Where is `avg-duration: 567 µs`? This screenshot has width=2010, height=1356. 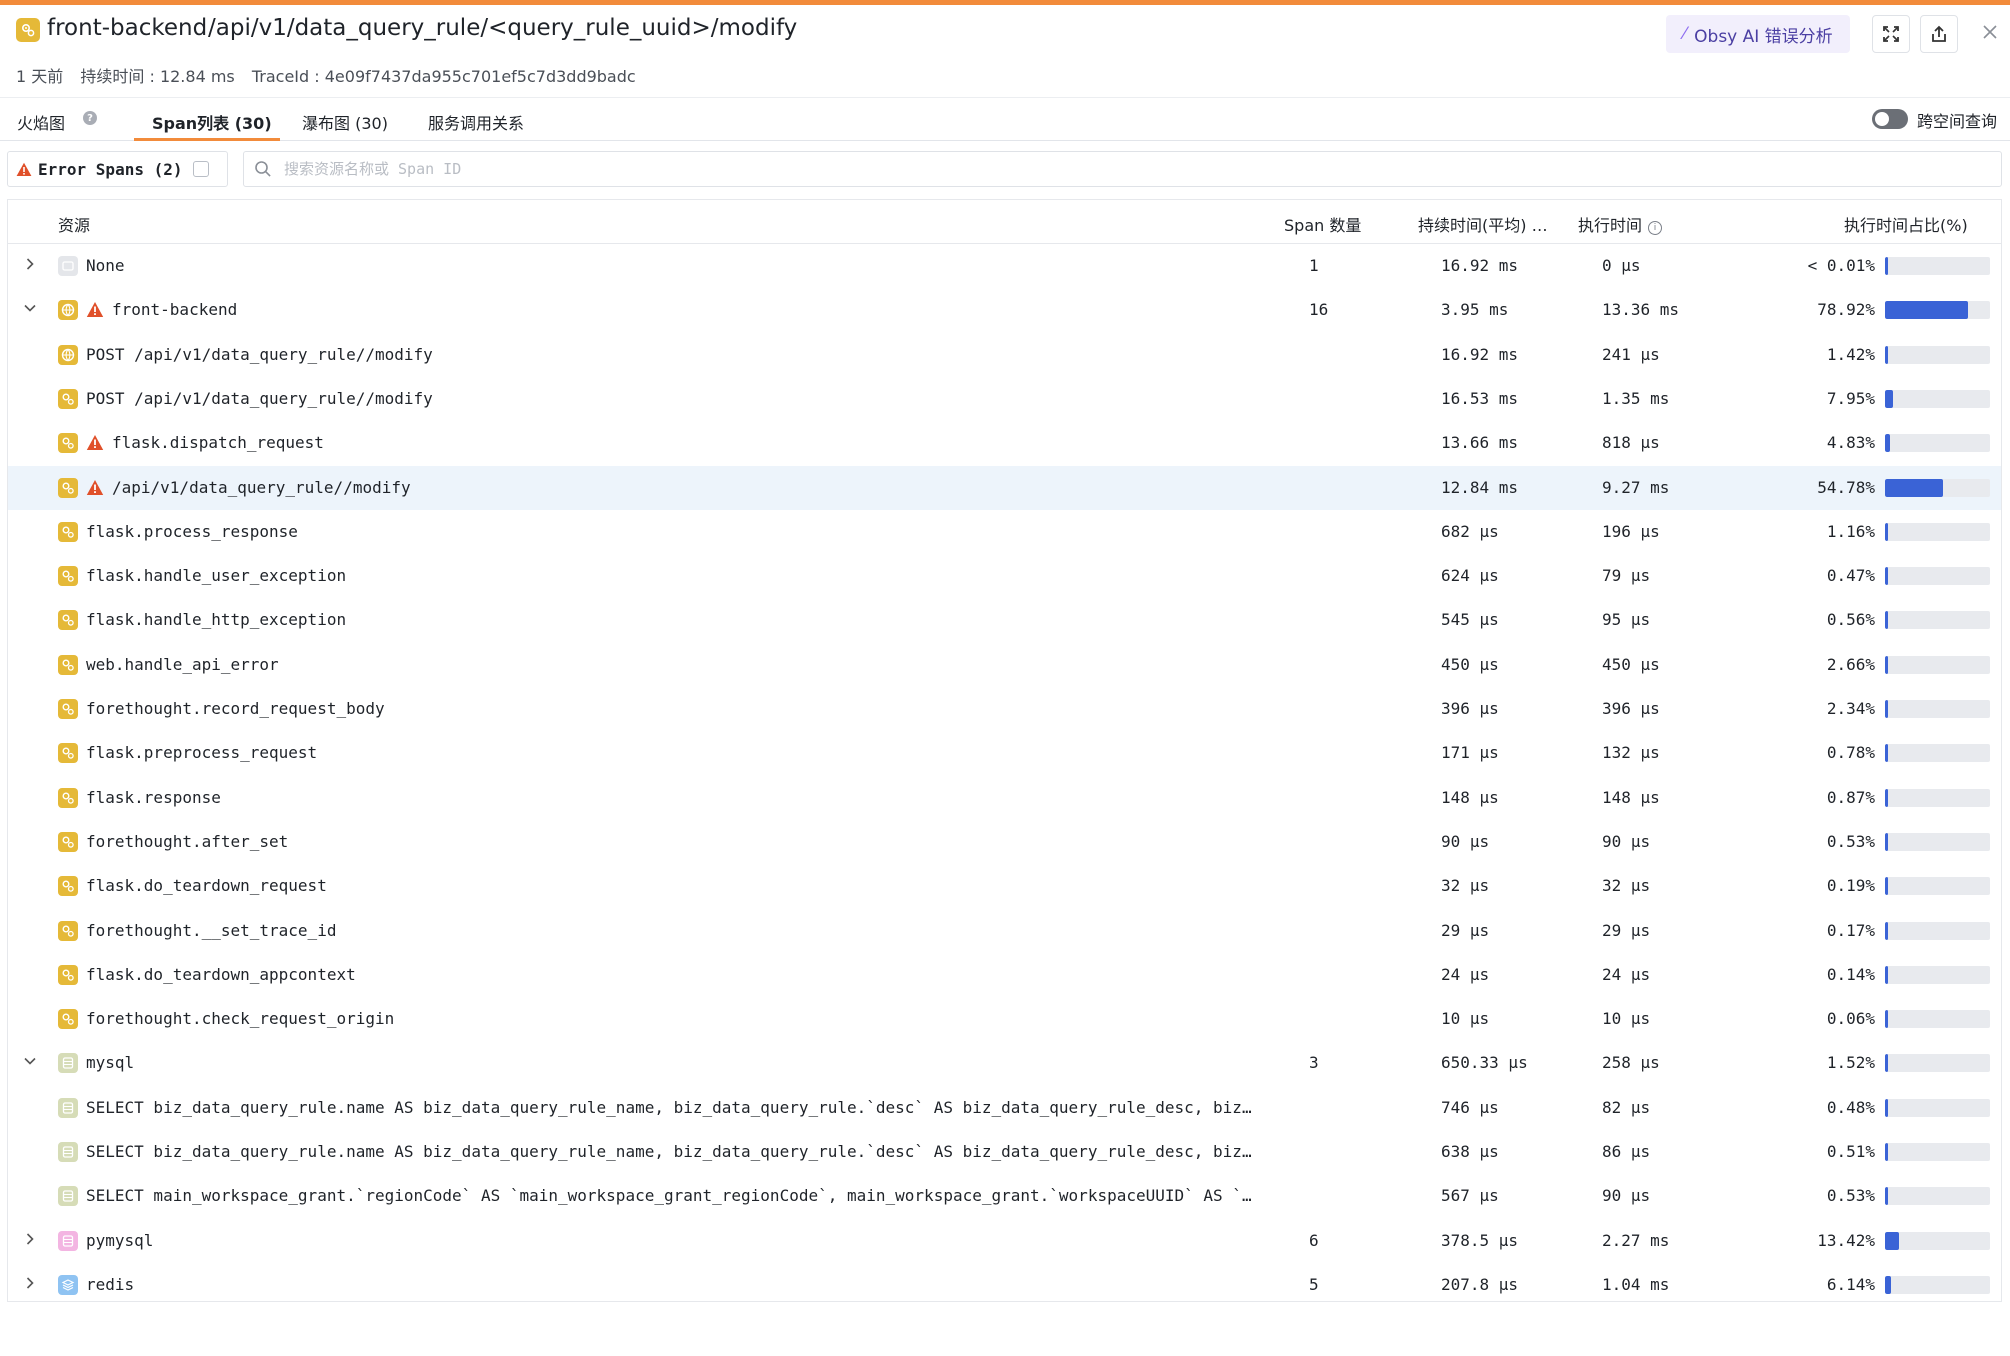
avg-duration: 567 µs is located at coordinates (1470, 1196).